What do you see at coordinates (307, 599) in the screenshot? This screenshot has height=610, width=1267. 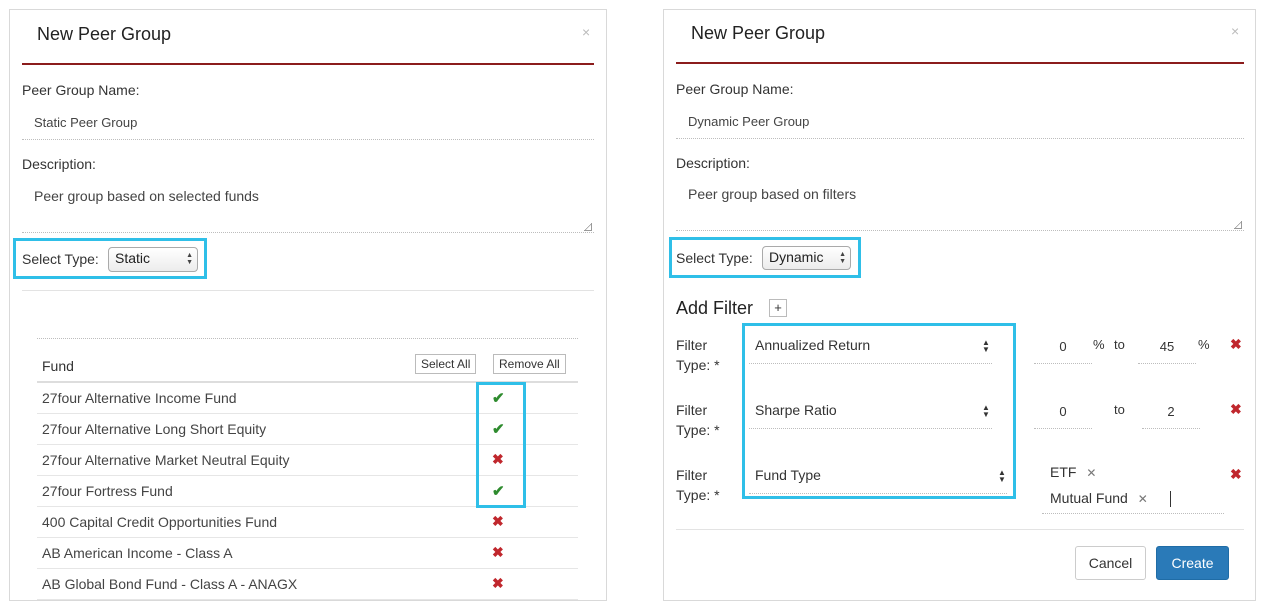 I see `row-divider` at bounding box center [307, 599].